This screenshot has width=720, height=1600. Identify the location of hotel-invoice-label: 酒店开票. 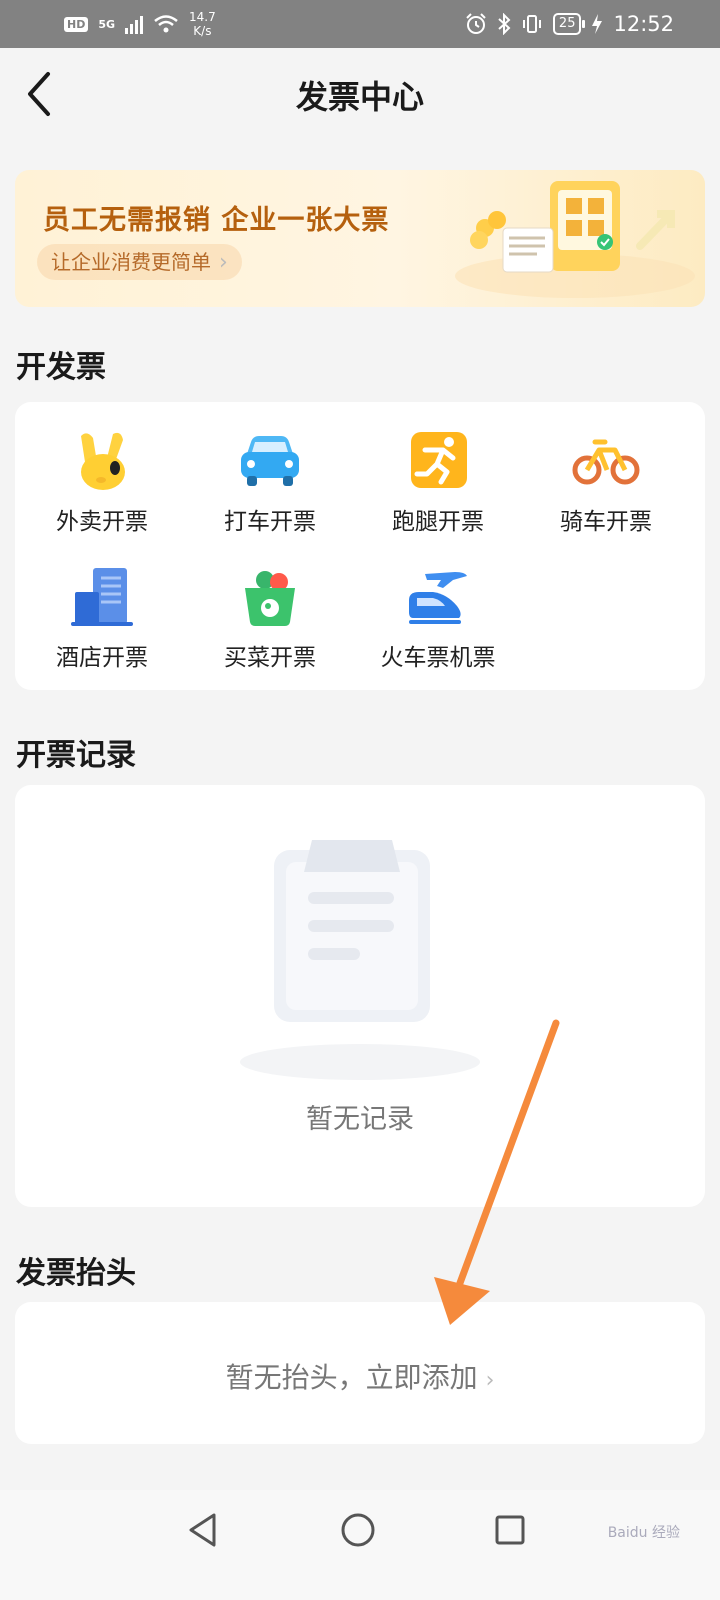
(102, 658).